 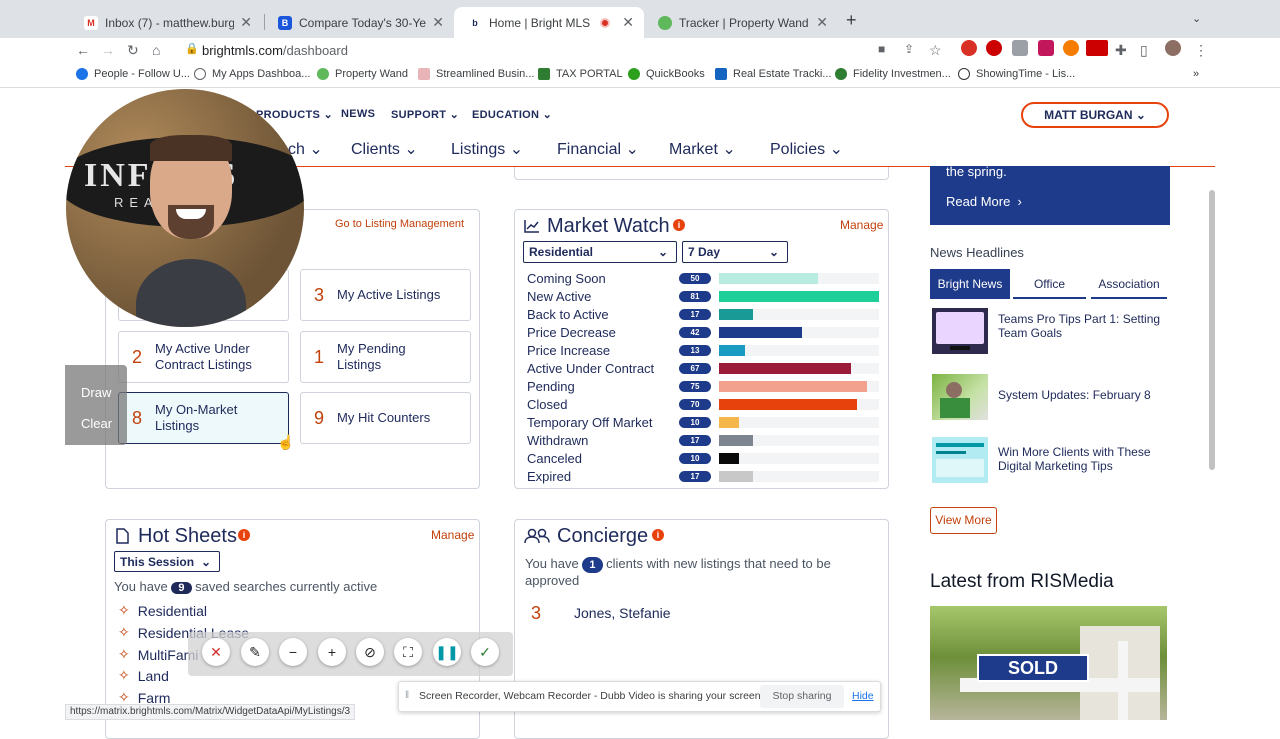 What do you see at coordinates (452, 535) in the screenshot?
I see `hot-sheets-manage-link: Manage` at bounding box center [452, 535].